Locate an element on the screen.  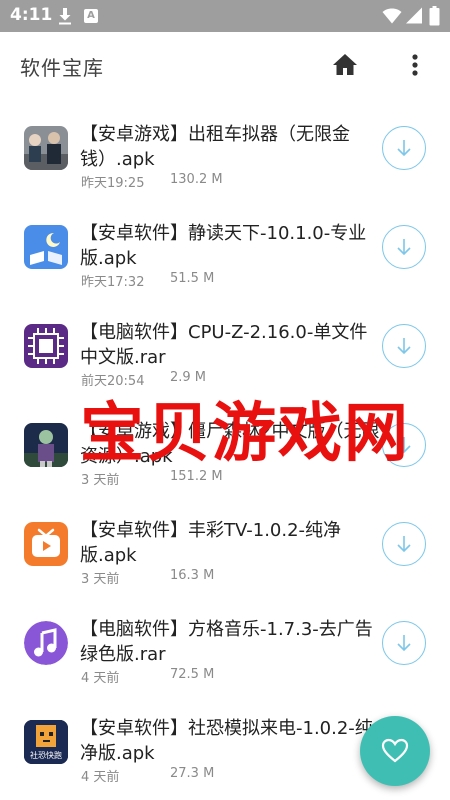
item-title: 【安卓游戏】僵尸森林2中文版（无限资源）.apk is located at coordinates (230, 444).